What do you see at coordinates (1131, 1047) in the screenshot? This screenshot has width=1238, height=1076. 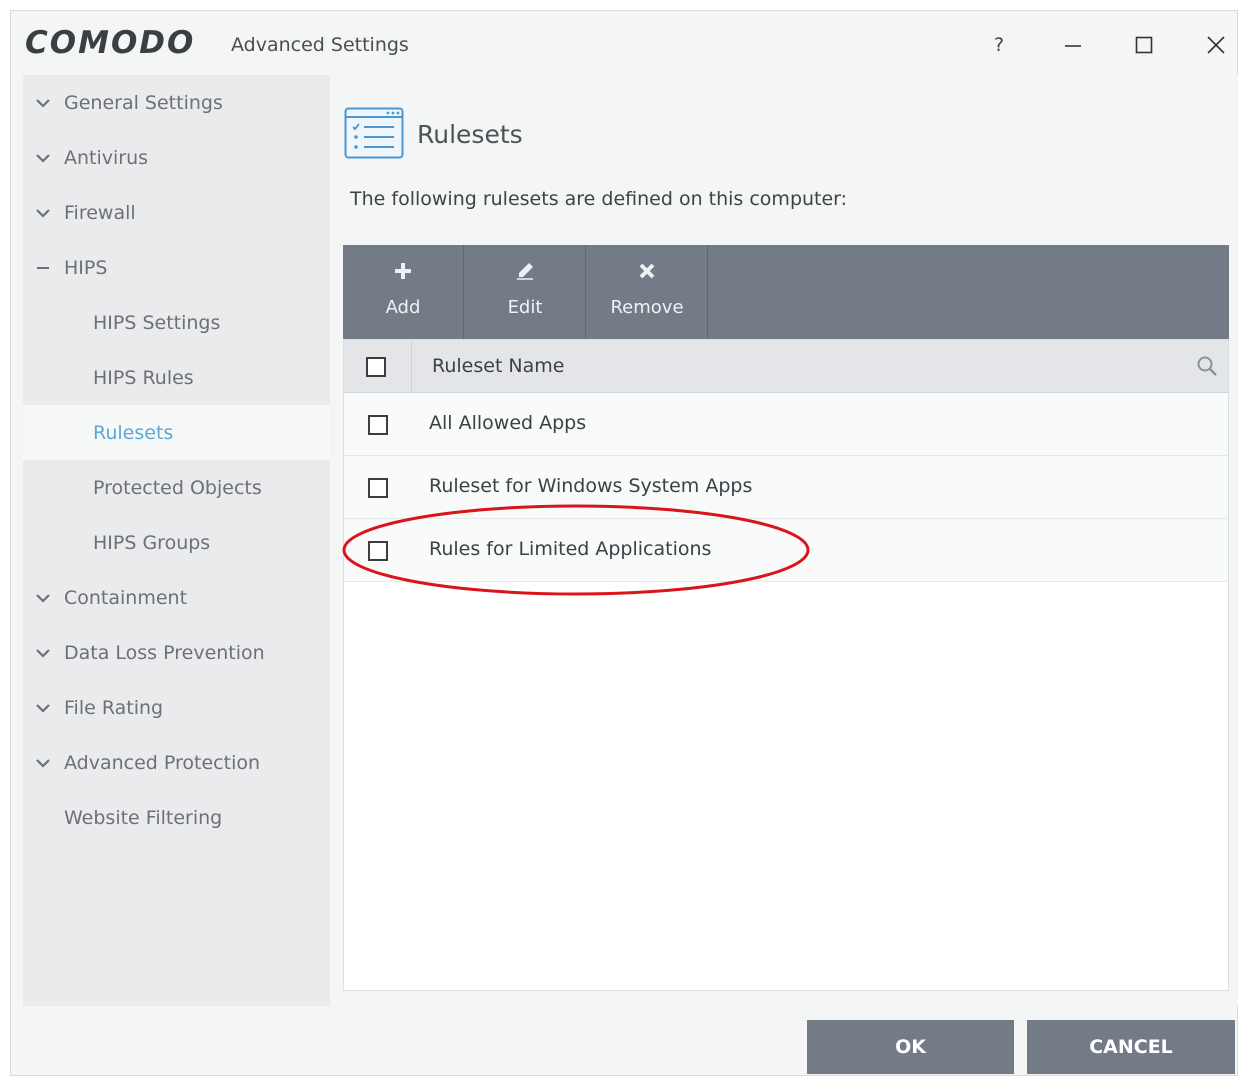 I see `cancel-button: CANCEL` at bounding box center [1131, 1047].